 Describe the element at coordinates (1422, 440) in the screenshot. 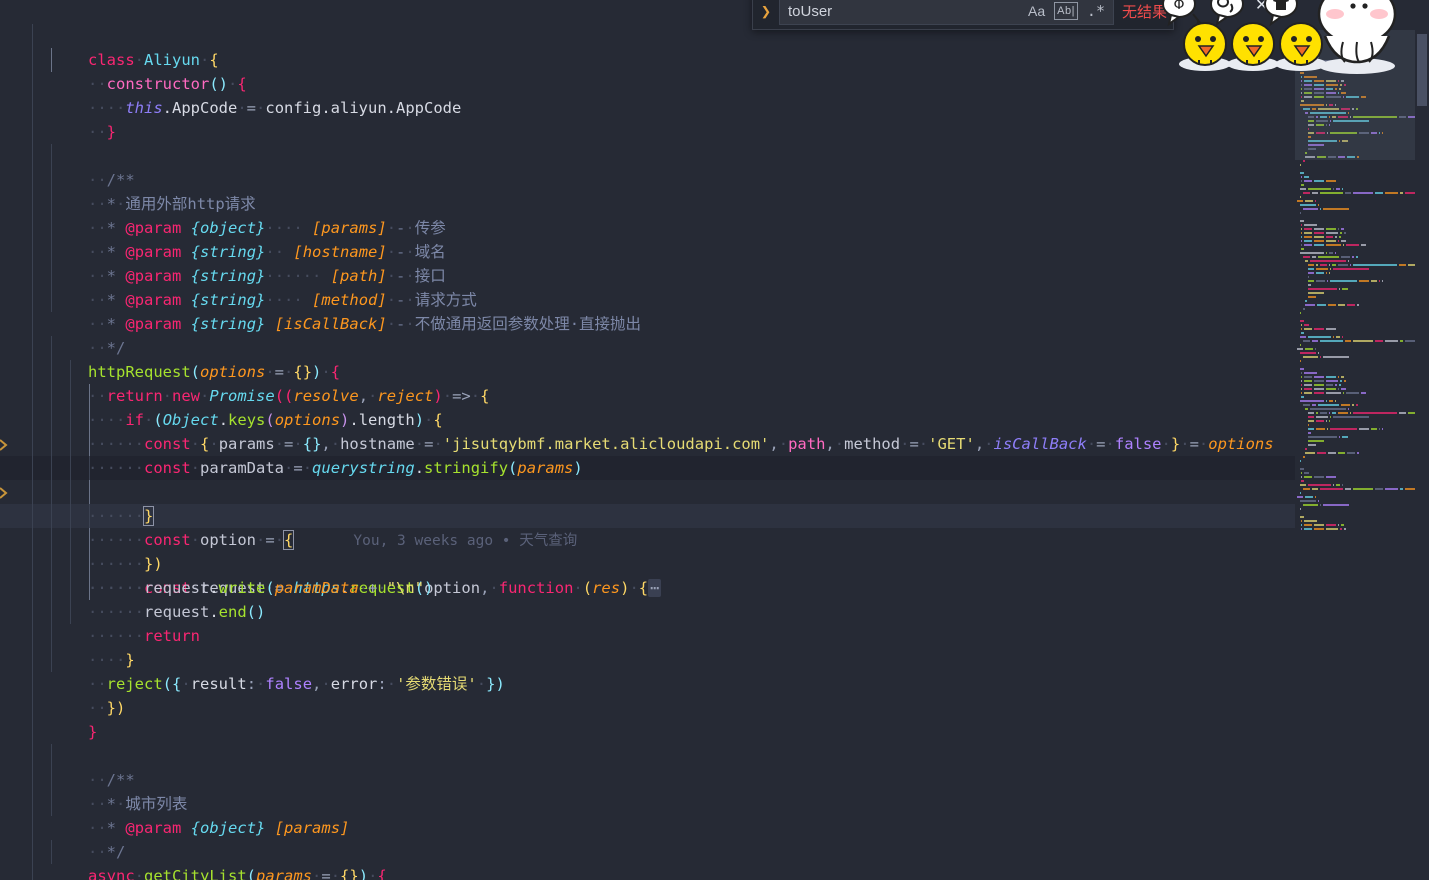

I see `vertical-scrollbar` at that location.